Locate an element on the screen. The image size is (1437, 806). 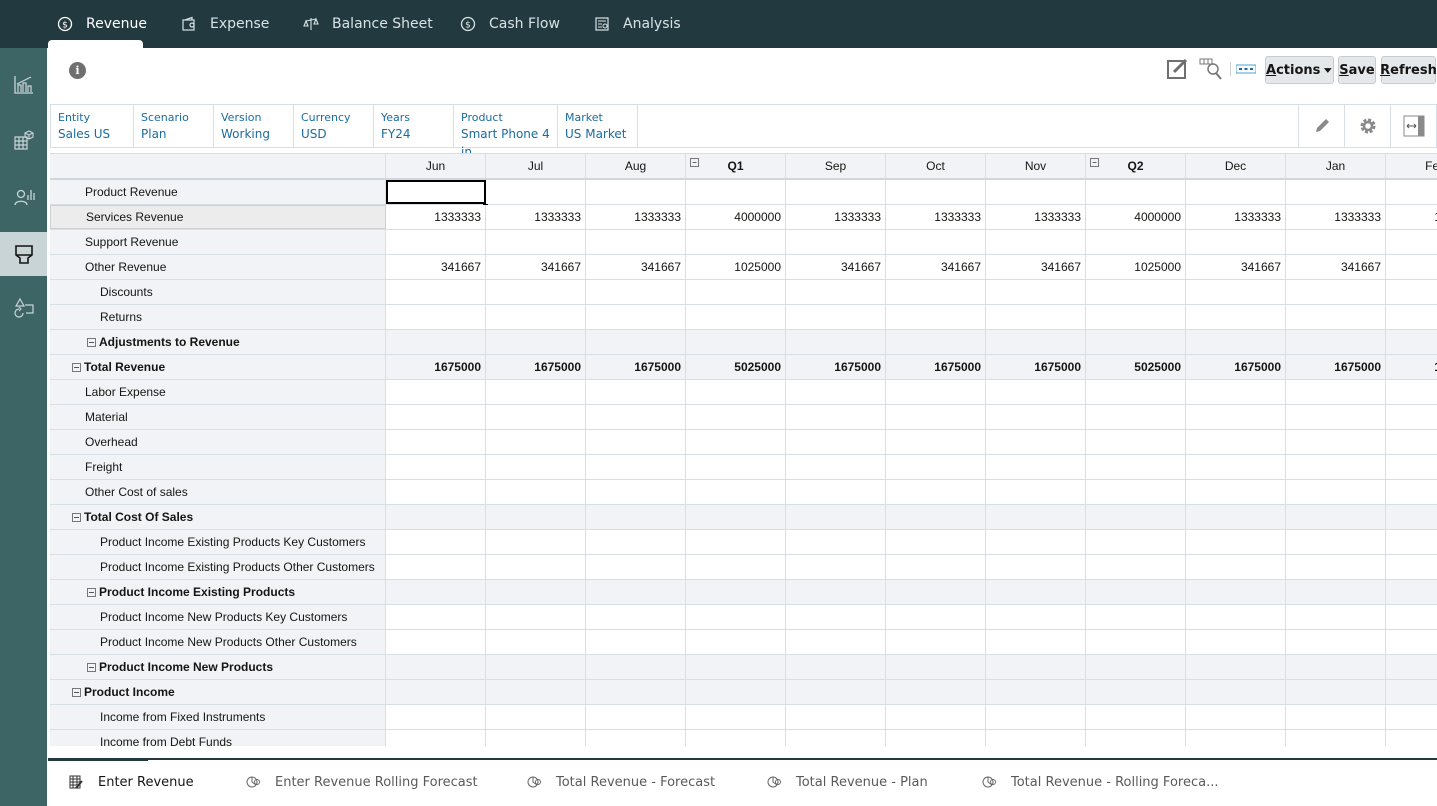
edit-pov-button is located at coordinates (1321, 126).